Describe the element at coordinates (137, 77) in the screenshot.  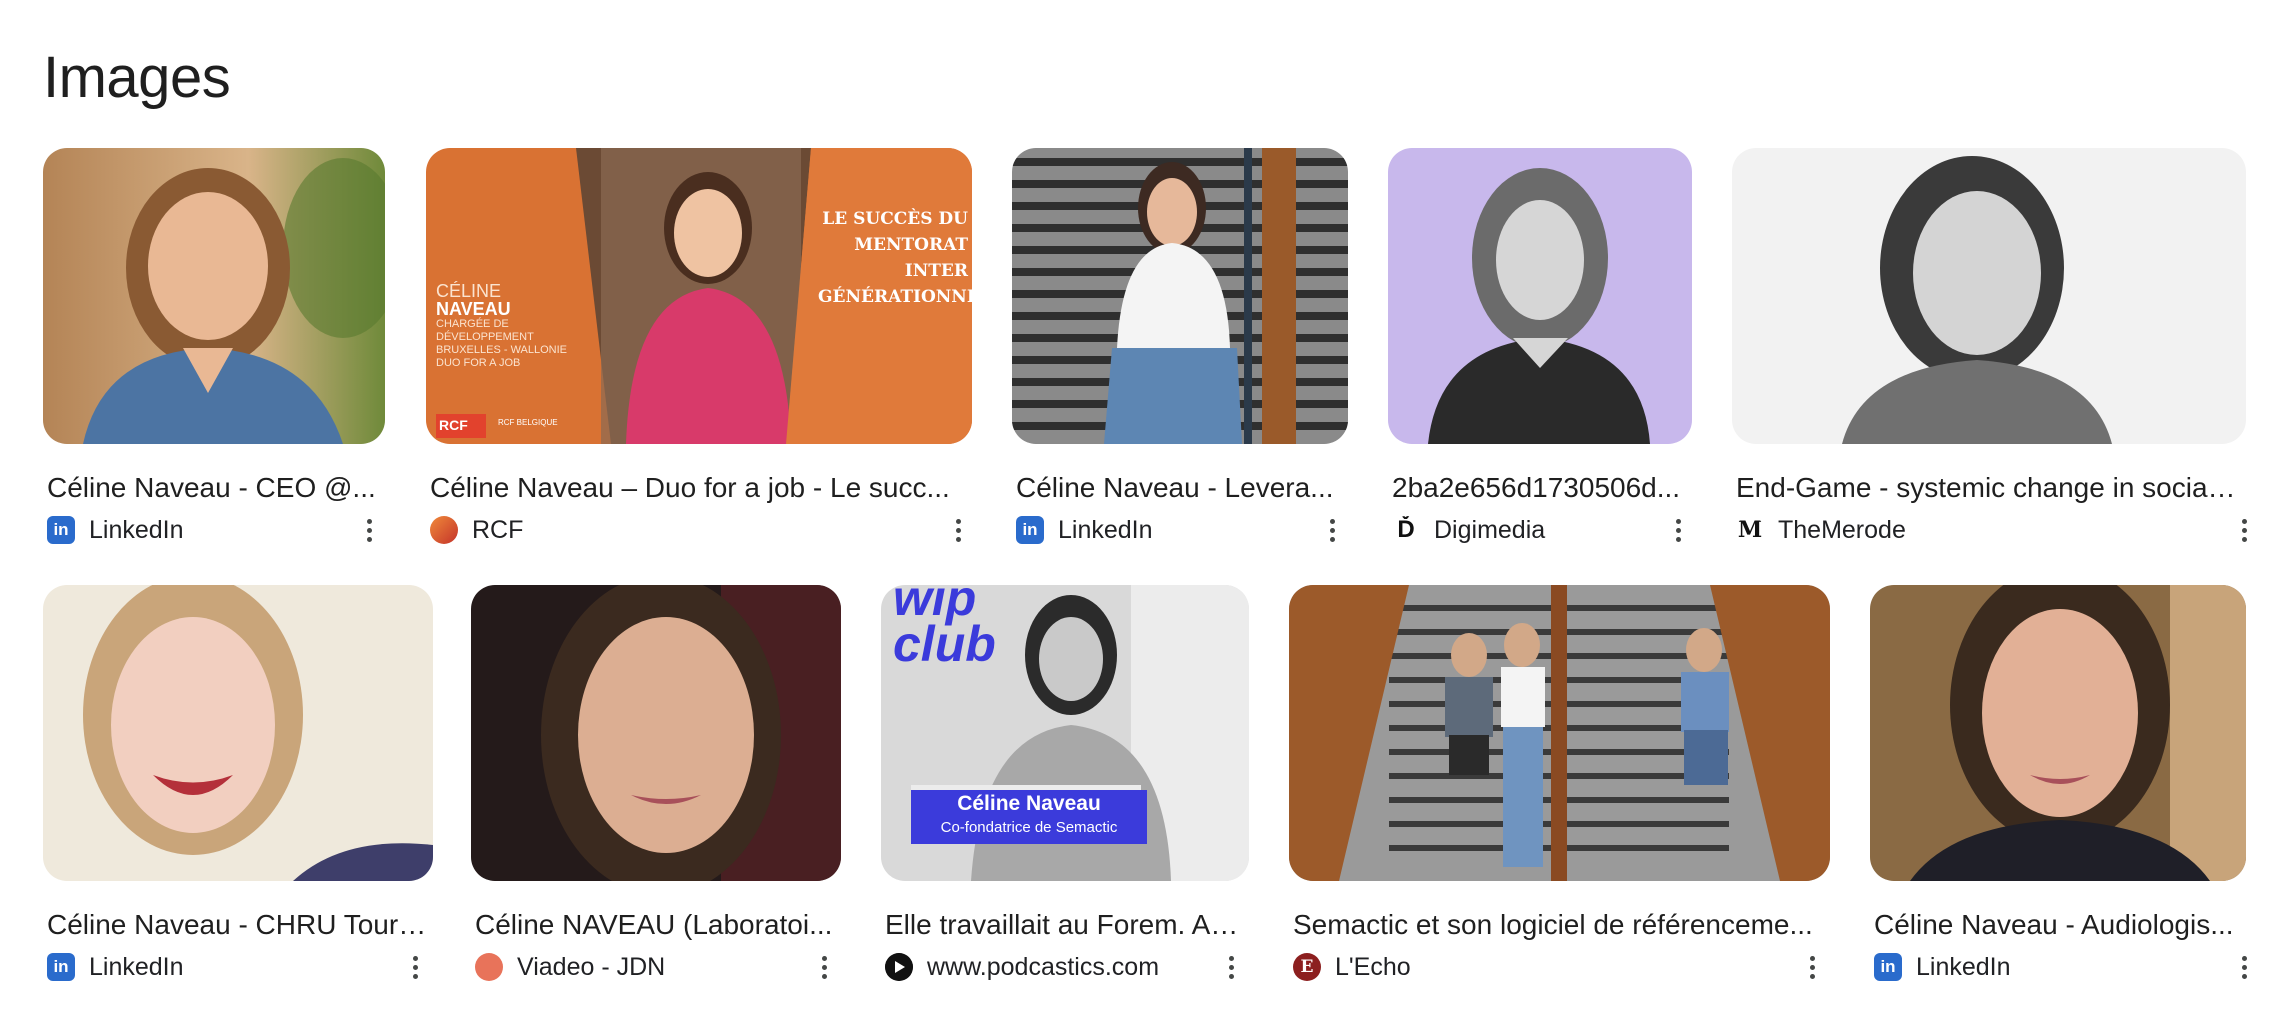
I see `section-title: Images` at that location.